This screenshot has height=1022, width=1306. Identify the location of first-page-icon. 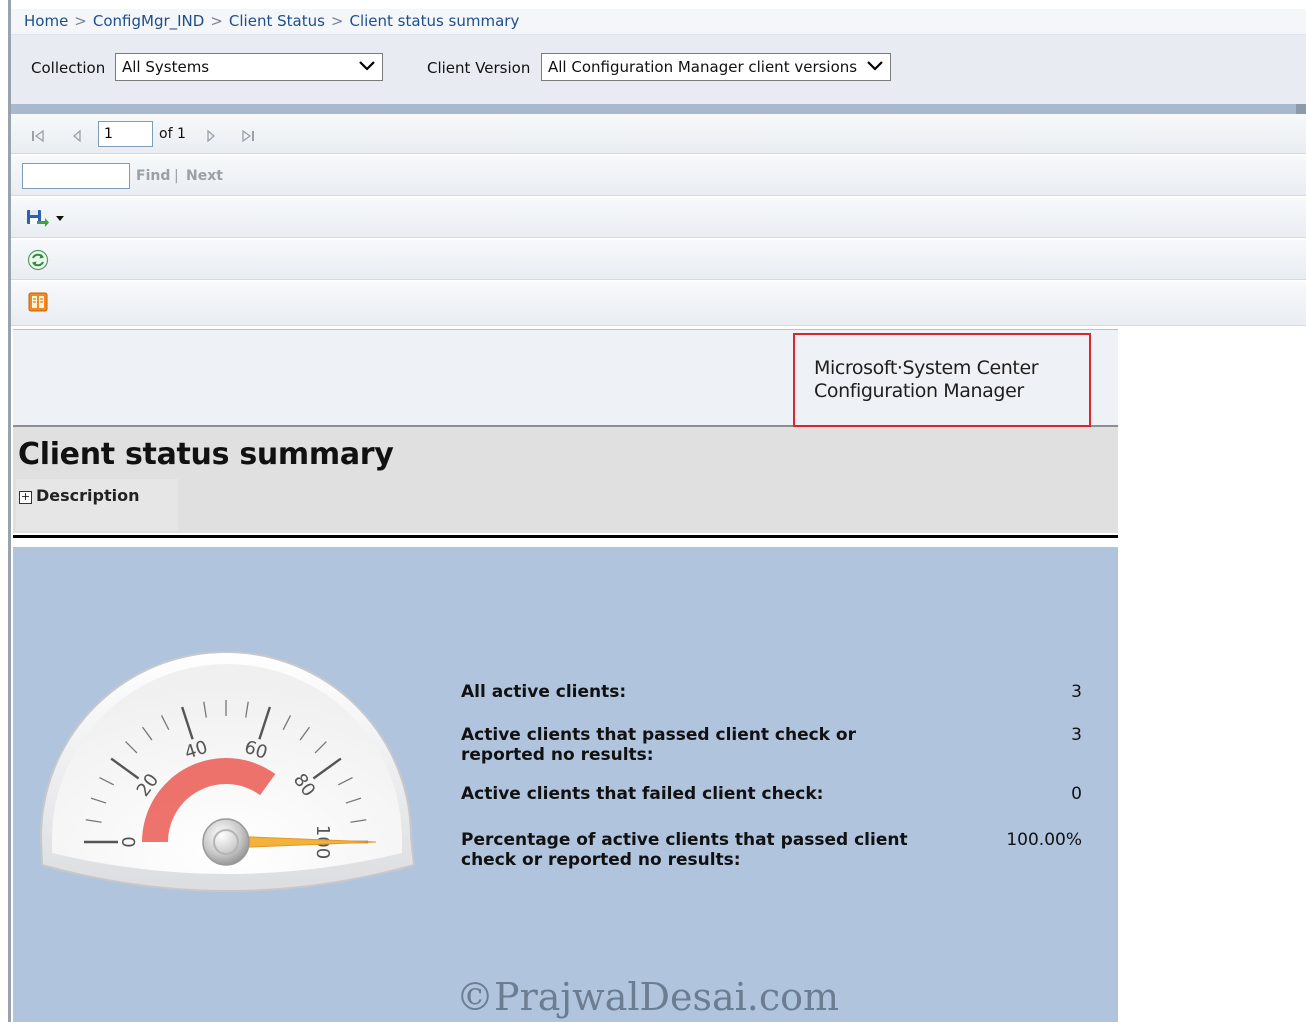
(38, 136).